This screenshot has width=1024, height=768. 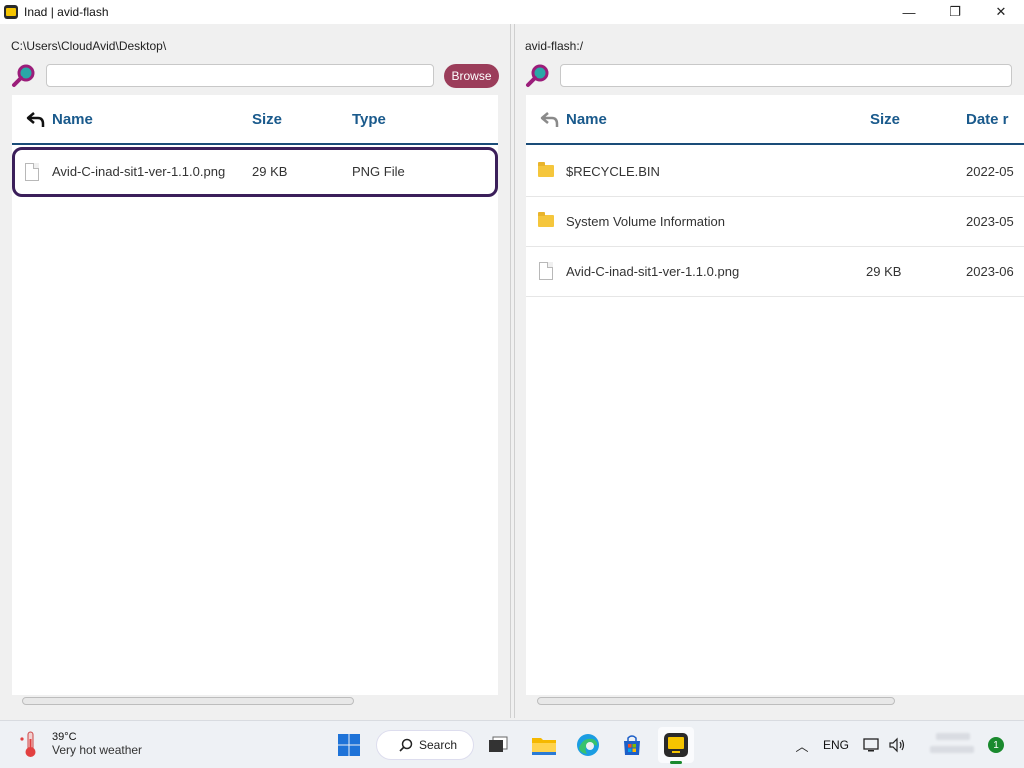 I want to click on task-view-icon, so click(x=498, y=745).